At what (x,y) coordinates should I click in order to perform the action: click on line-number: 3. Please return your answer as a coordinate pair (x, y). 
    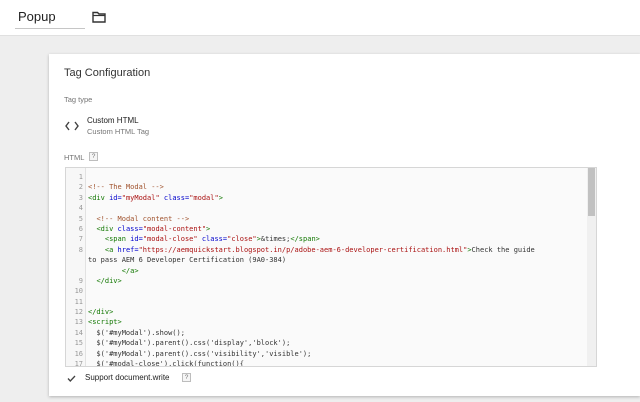
    Looking at the image, I should click on (80, 197).